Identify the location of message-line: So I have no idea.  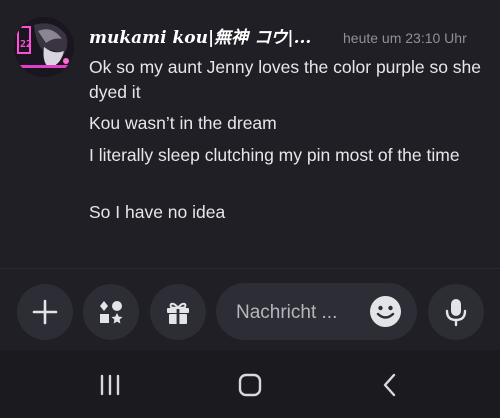
(289, 212).